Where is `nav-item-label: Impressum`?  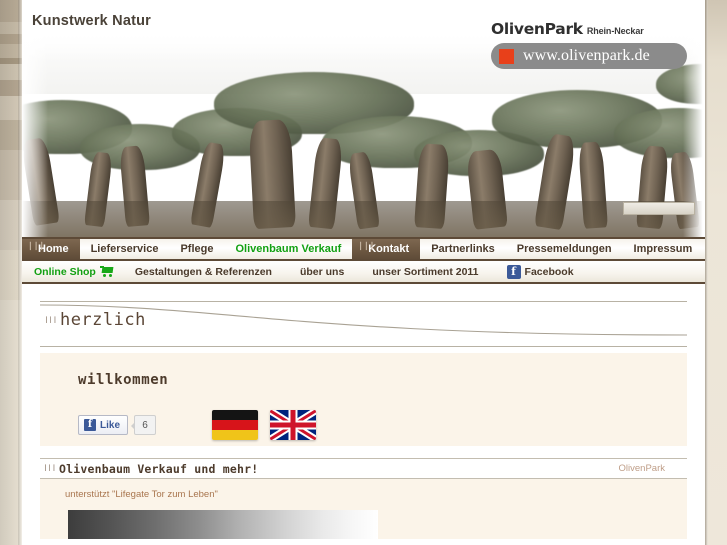
nav-item-label: Impressum is located at coordinates (663, 249).